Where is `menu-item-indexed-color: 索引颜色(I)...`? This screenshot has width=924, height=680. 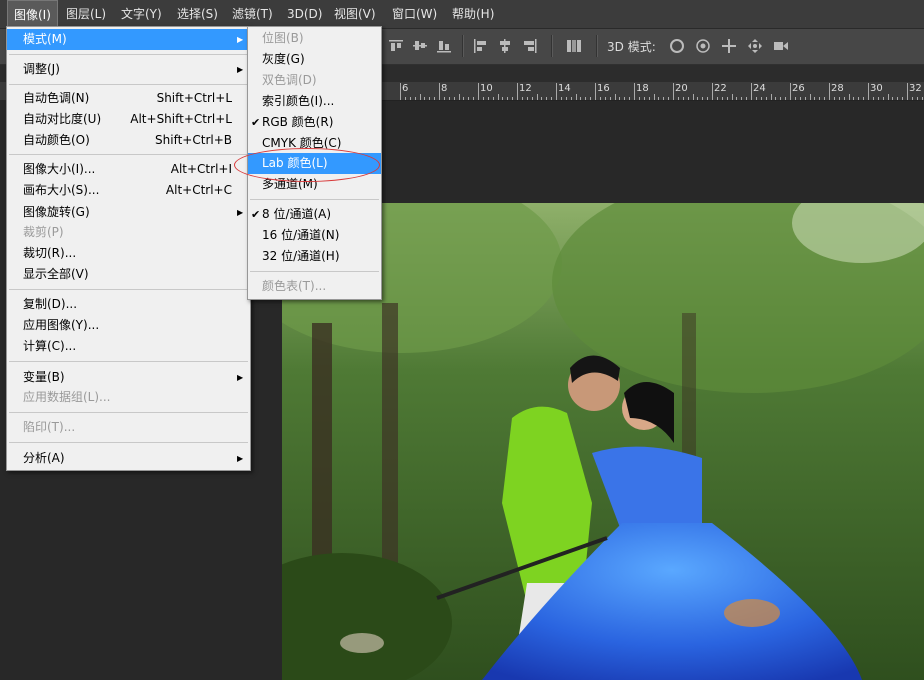 menu-item-indexed-color: 索引颜色(I)... is located at coordinates (314, 101).